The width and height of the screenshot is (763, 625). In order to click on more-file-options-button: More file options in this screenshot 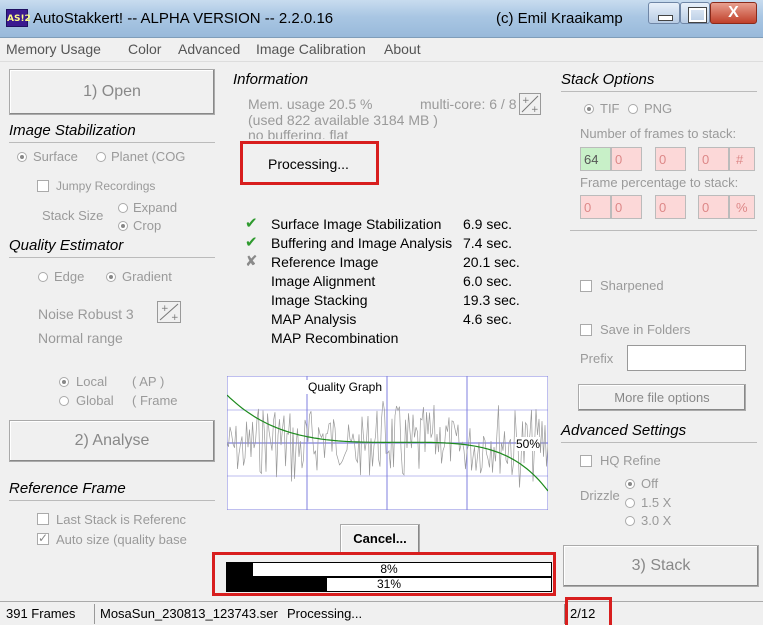, I will do `click(662, 397)`.